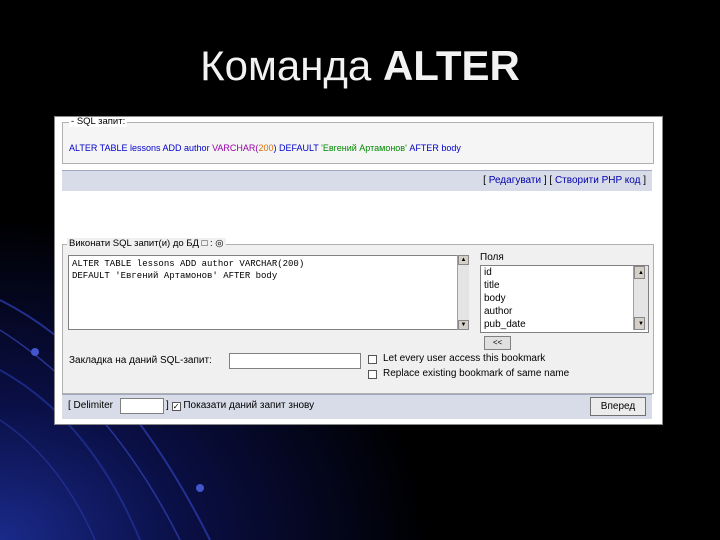  I want to click on title-bold: ALTER, so click(451, 65).